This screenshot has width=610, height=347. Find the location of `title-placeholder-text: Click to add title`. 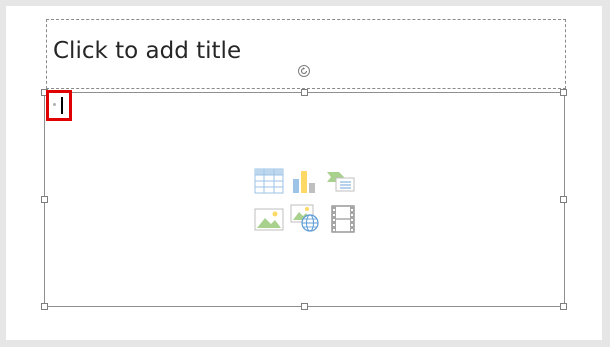

title-placeholder-text: Click to add title is located at coordinates (147, 51).